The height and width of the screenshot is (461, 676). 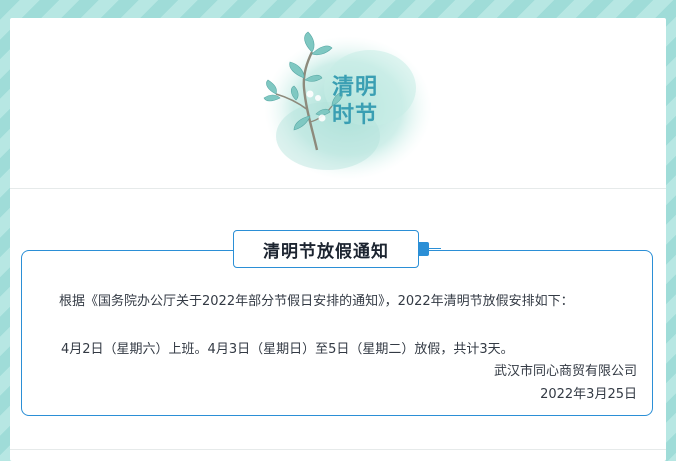 What do you see at coordinates (338, 449) in the screenshot?
I see `bottom-divider` at bounding box center [338, 449].